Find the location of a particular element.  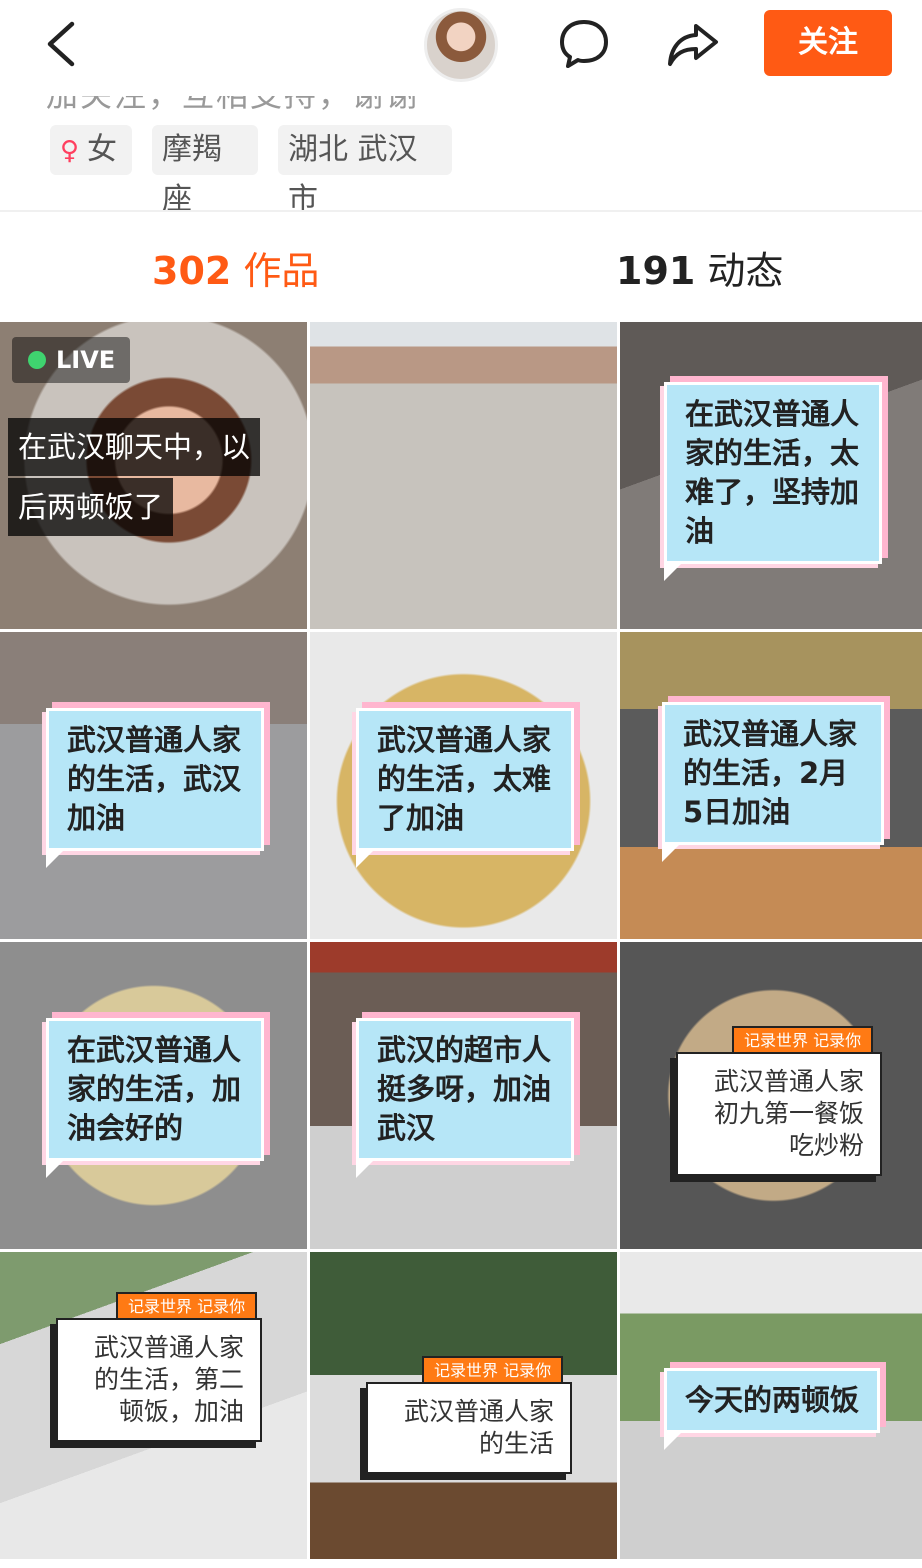

video-thumbnail: 武汉的超市人挺多呀，加油武汉 is located at coordinates (463, 1095).